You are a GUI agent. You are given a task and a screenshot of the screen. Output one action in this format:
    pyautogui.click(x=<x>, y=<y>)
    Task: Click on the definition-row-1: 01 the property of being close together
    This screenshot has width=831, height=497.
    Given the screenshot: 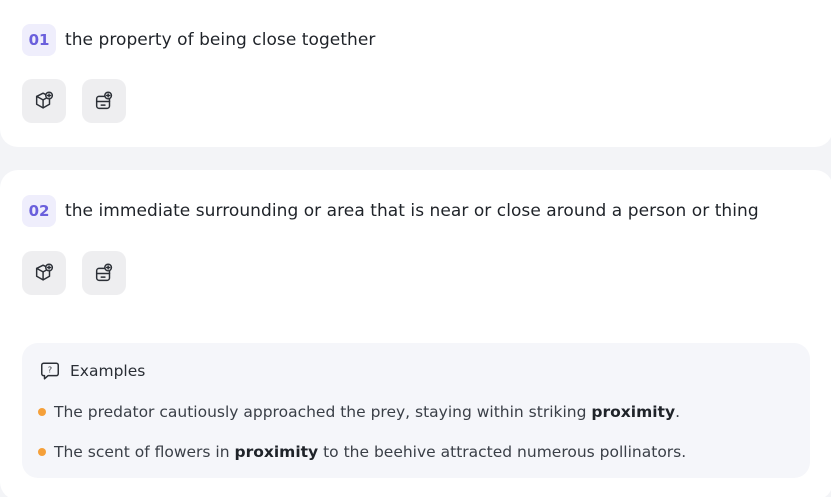 What is the action you would take?
    pyautogui.click(x=198, y=40)
    